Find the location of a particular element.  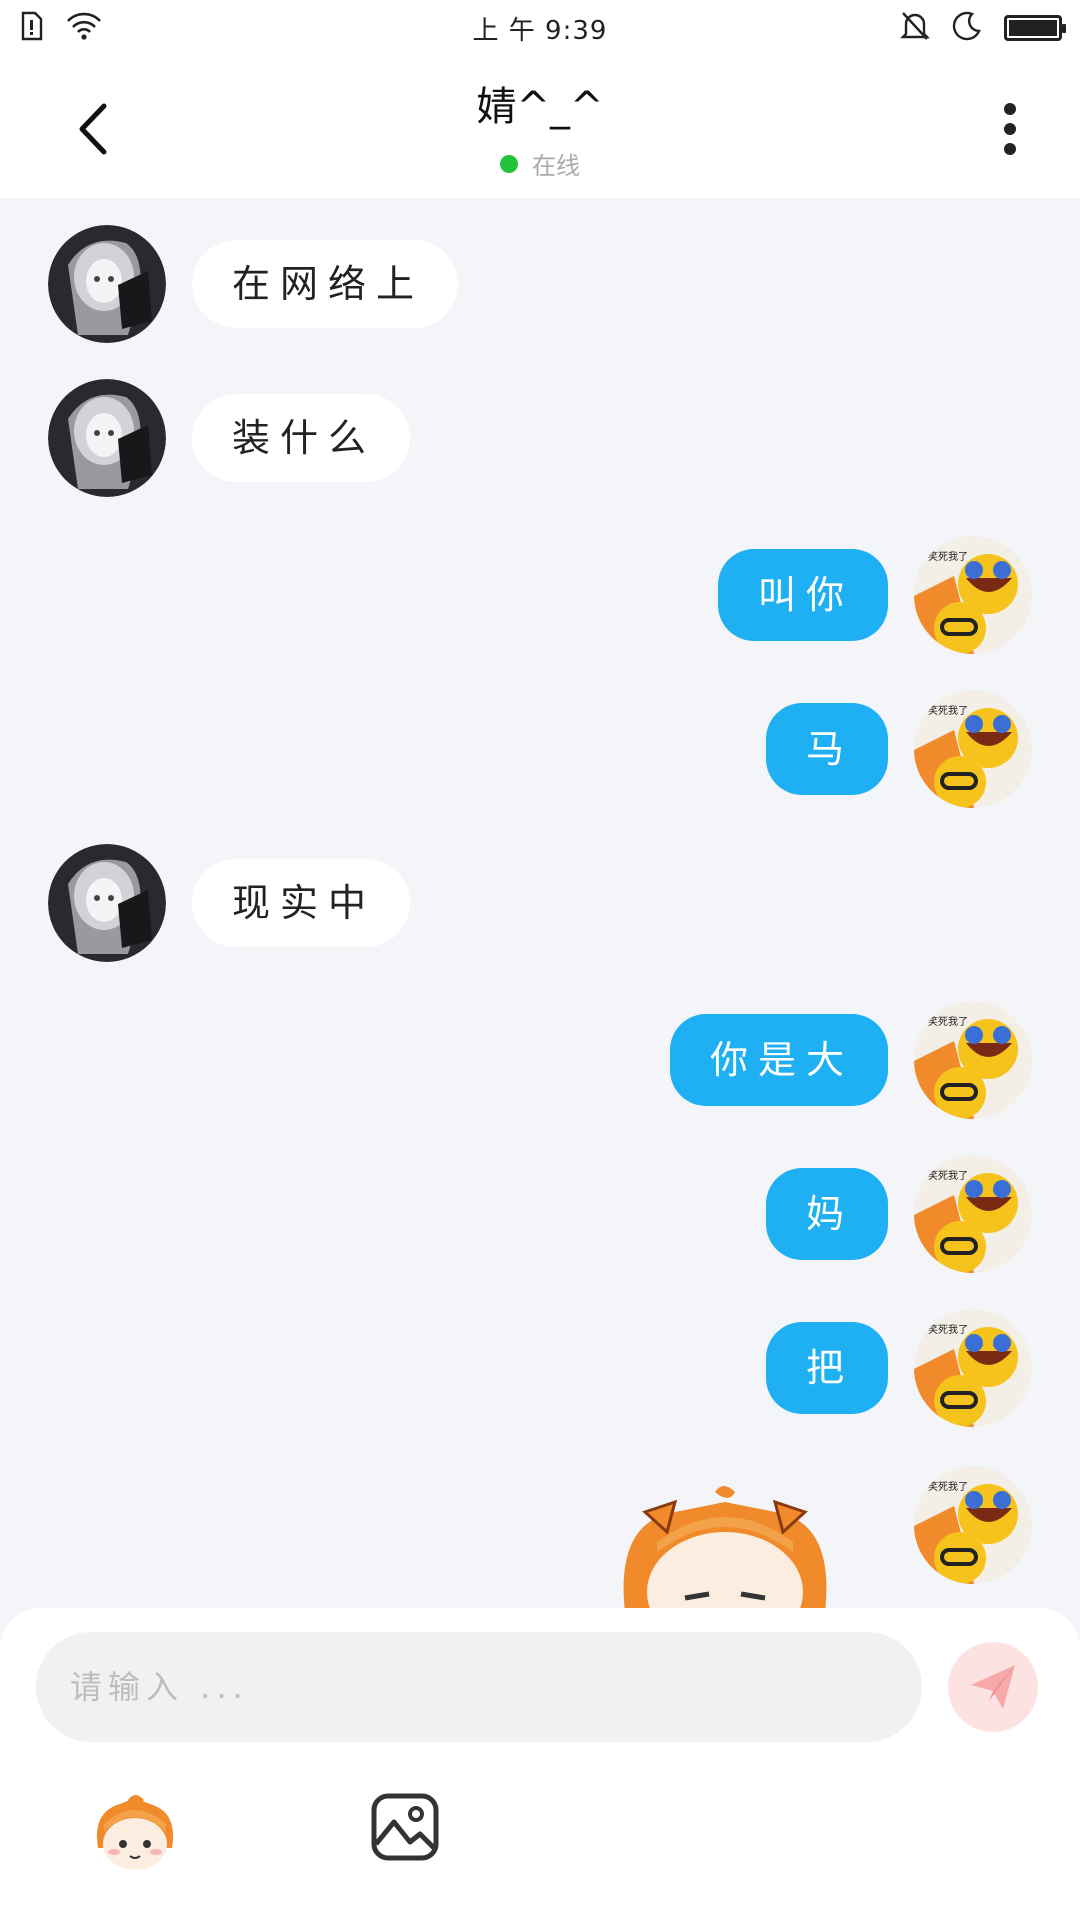

message-bubble: 在网络上 is located at coordinates (325, 284).